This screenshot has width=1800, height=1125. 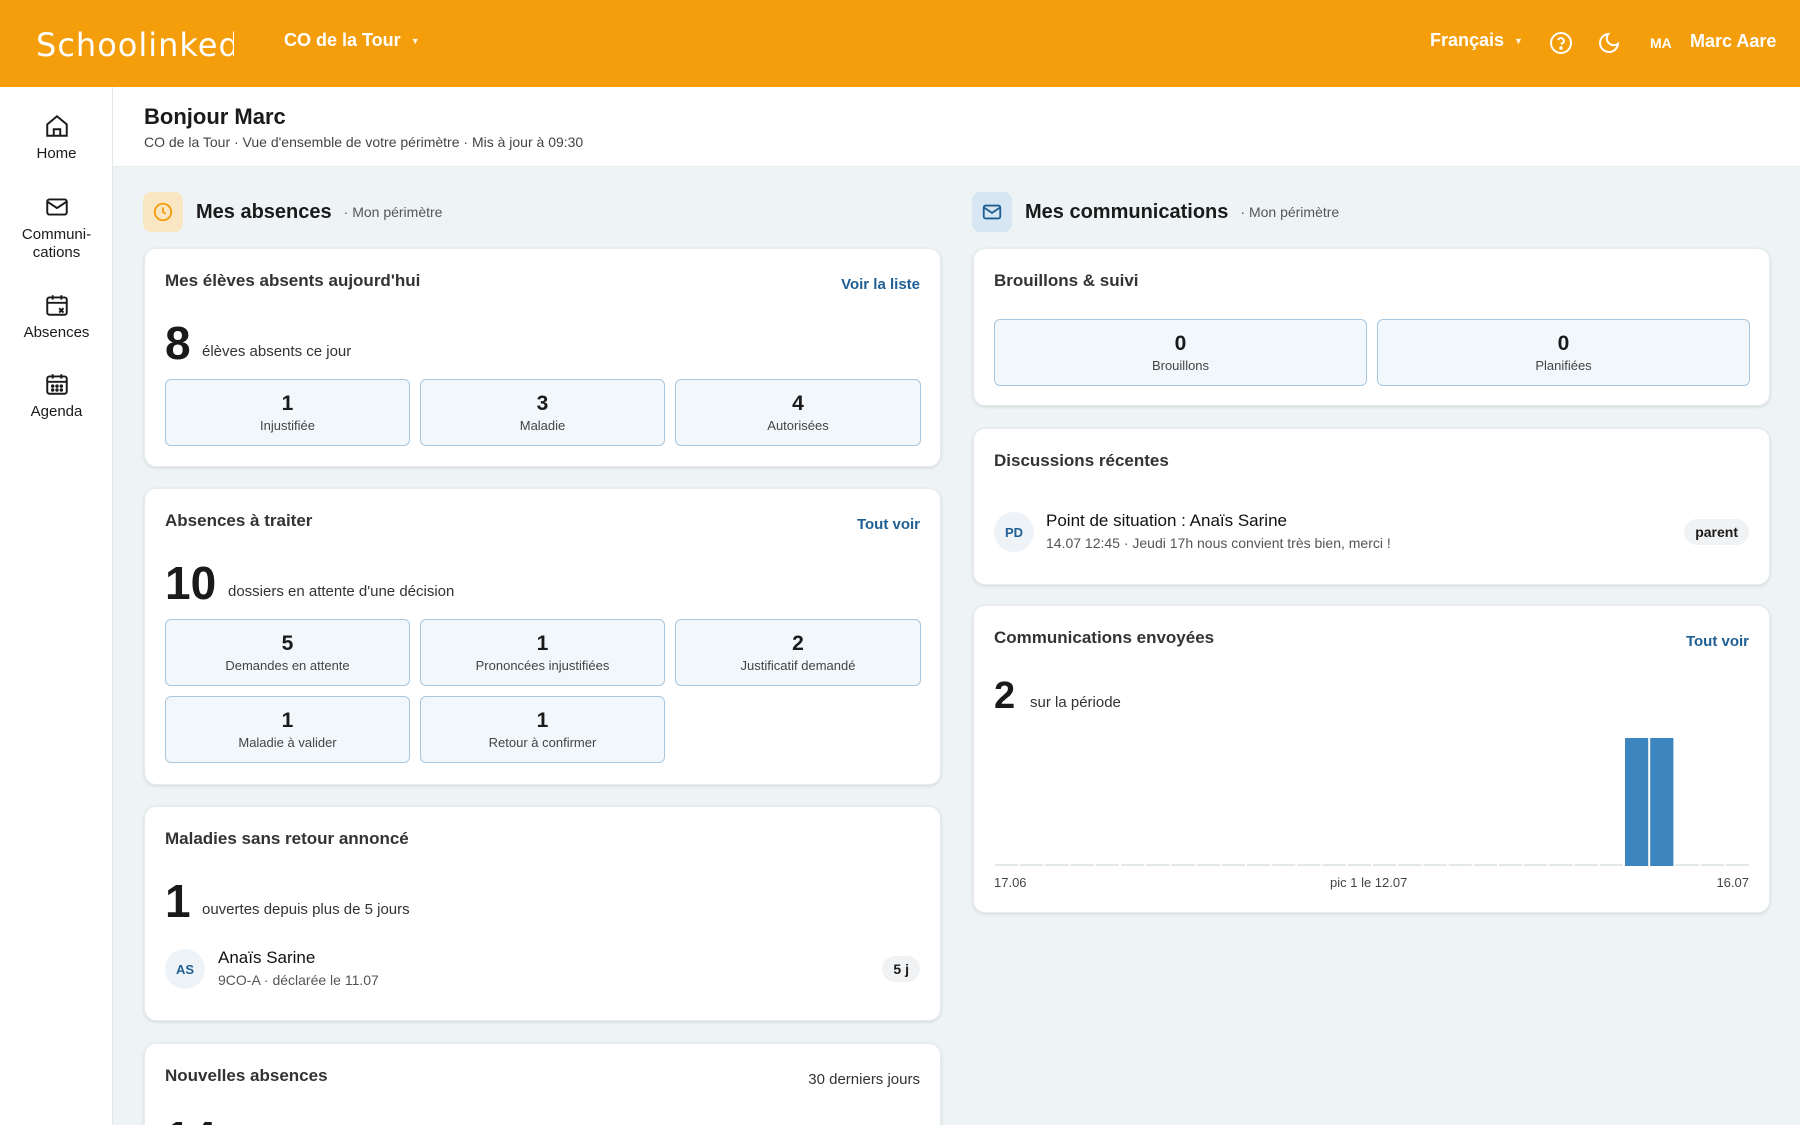 I want to click on absences-section-header: Mes absences · Mon périmètre, so click(x=292, y=212).